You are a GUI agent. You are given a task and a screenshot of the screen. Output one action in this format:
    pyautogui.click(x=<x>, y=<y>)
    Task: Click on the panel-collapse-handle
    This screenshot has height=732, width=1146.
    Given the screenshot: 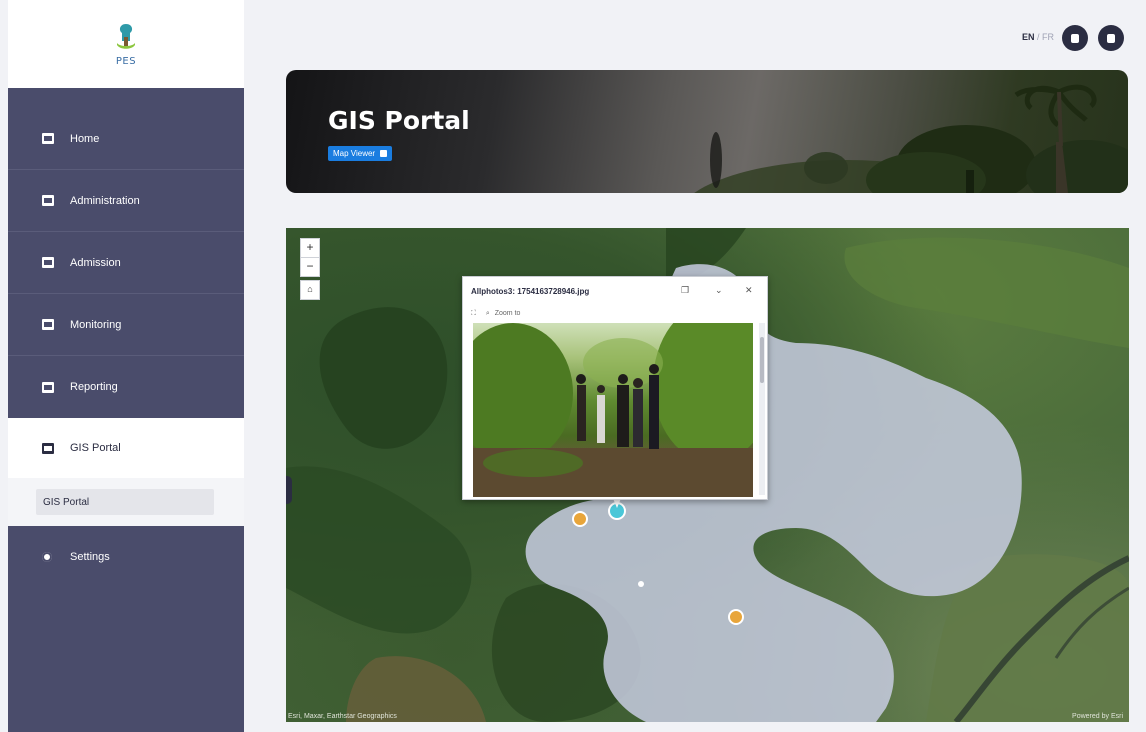 What is the action you would take?
    pyautogui.click(x=289, y=490)
    